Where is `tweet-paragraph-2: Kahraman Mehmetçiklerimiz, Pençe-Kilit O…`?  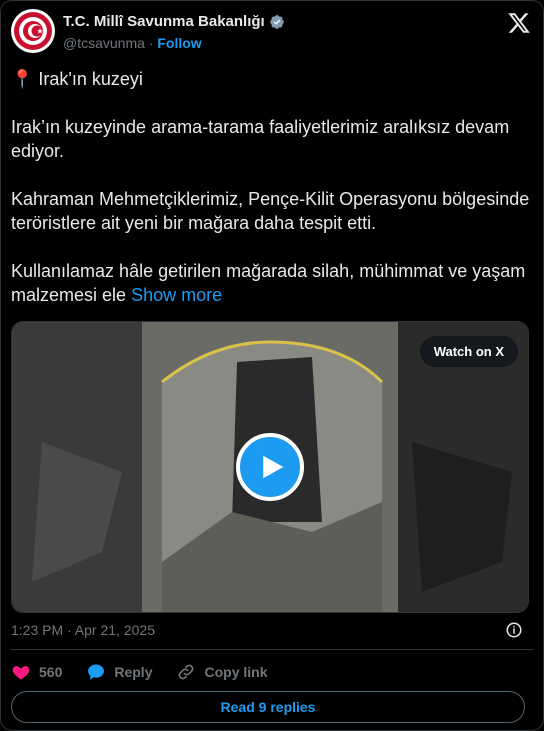
tweet-paragraph-2: Kahraman Mehmetçiklerimiz, Pençe-Kilit O… is located at coordinates (273, 211).